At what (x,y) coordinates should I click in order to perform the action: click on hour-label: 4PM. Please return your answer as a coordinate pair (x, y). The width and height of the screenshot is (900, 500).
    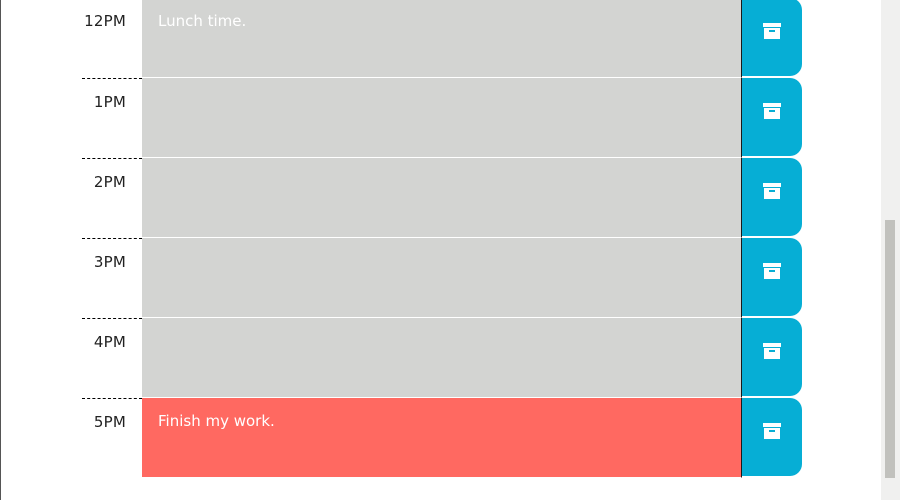
    Looking at the image, I should click on (109, 342).